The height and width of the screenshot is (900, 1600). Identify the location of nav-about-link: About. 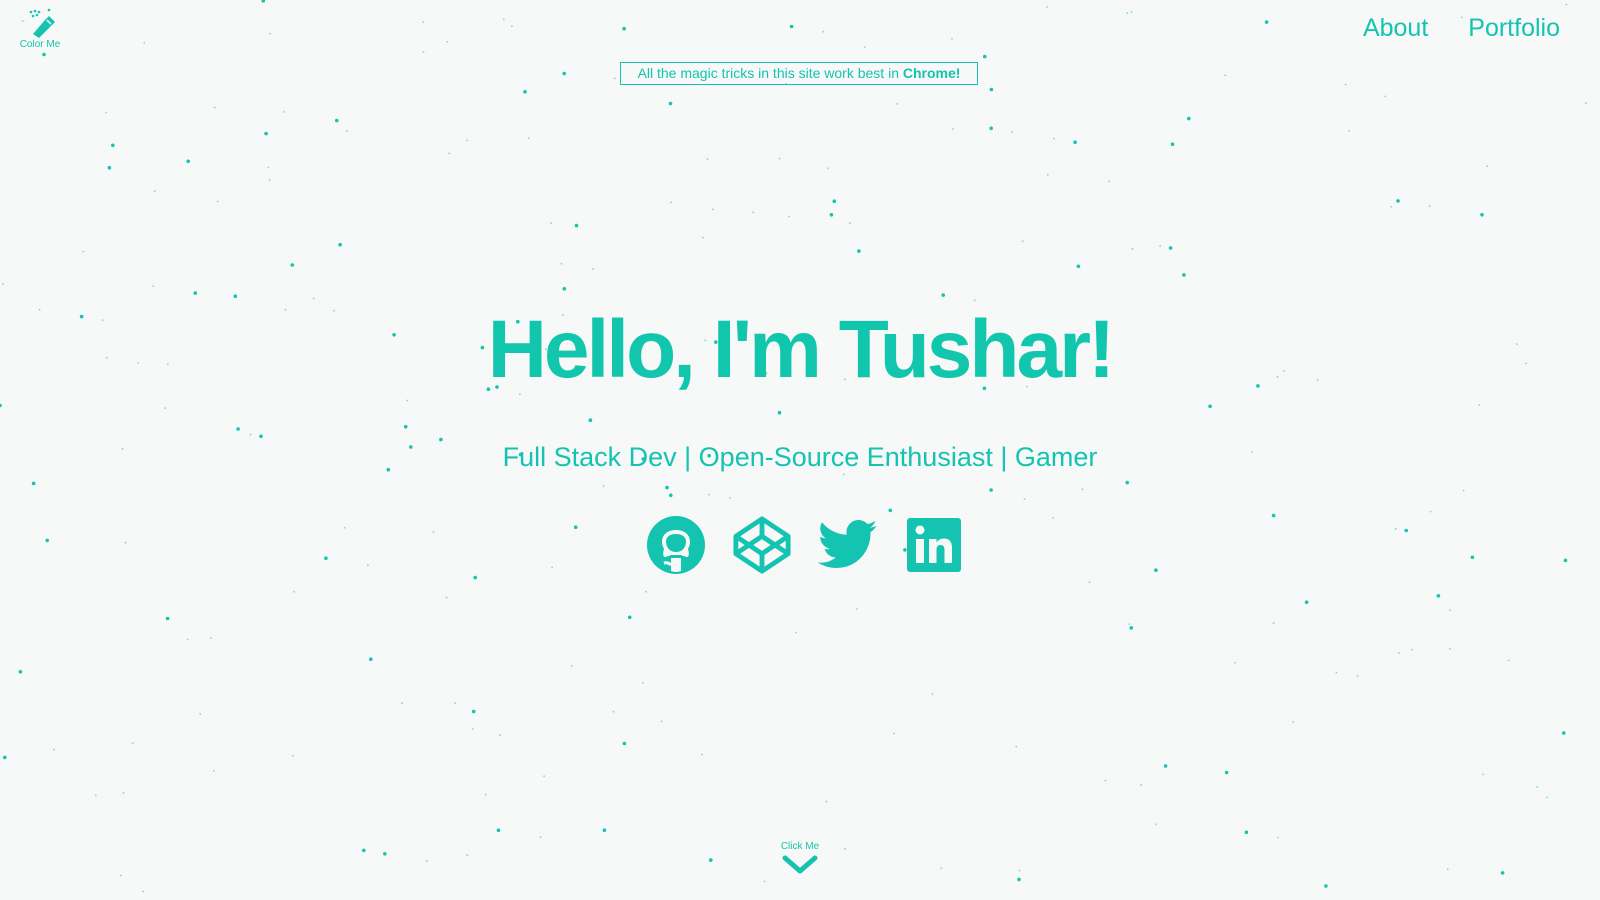
(1395, 28).